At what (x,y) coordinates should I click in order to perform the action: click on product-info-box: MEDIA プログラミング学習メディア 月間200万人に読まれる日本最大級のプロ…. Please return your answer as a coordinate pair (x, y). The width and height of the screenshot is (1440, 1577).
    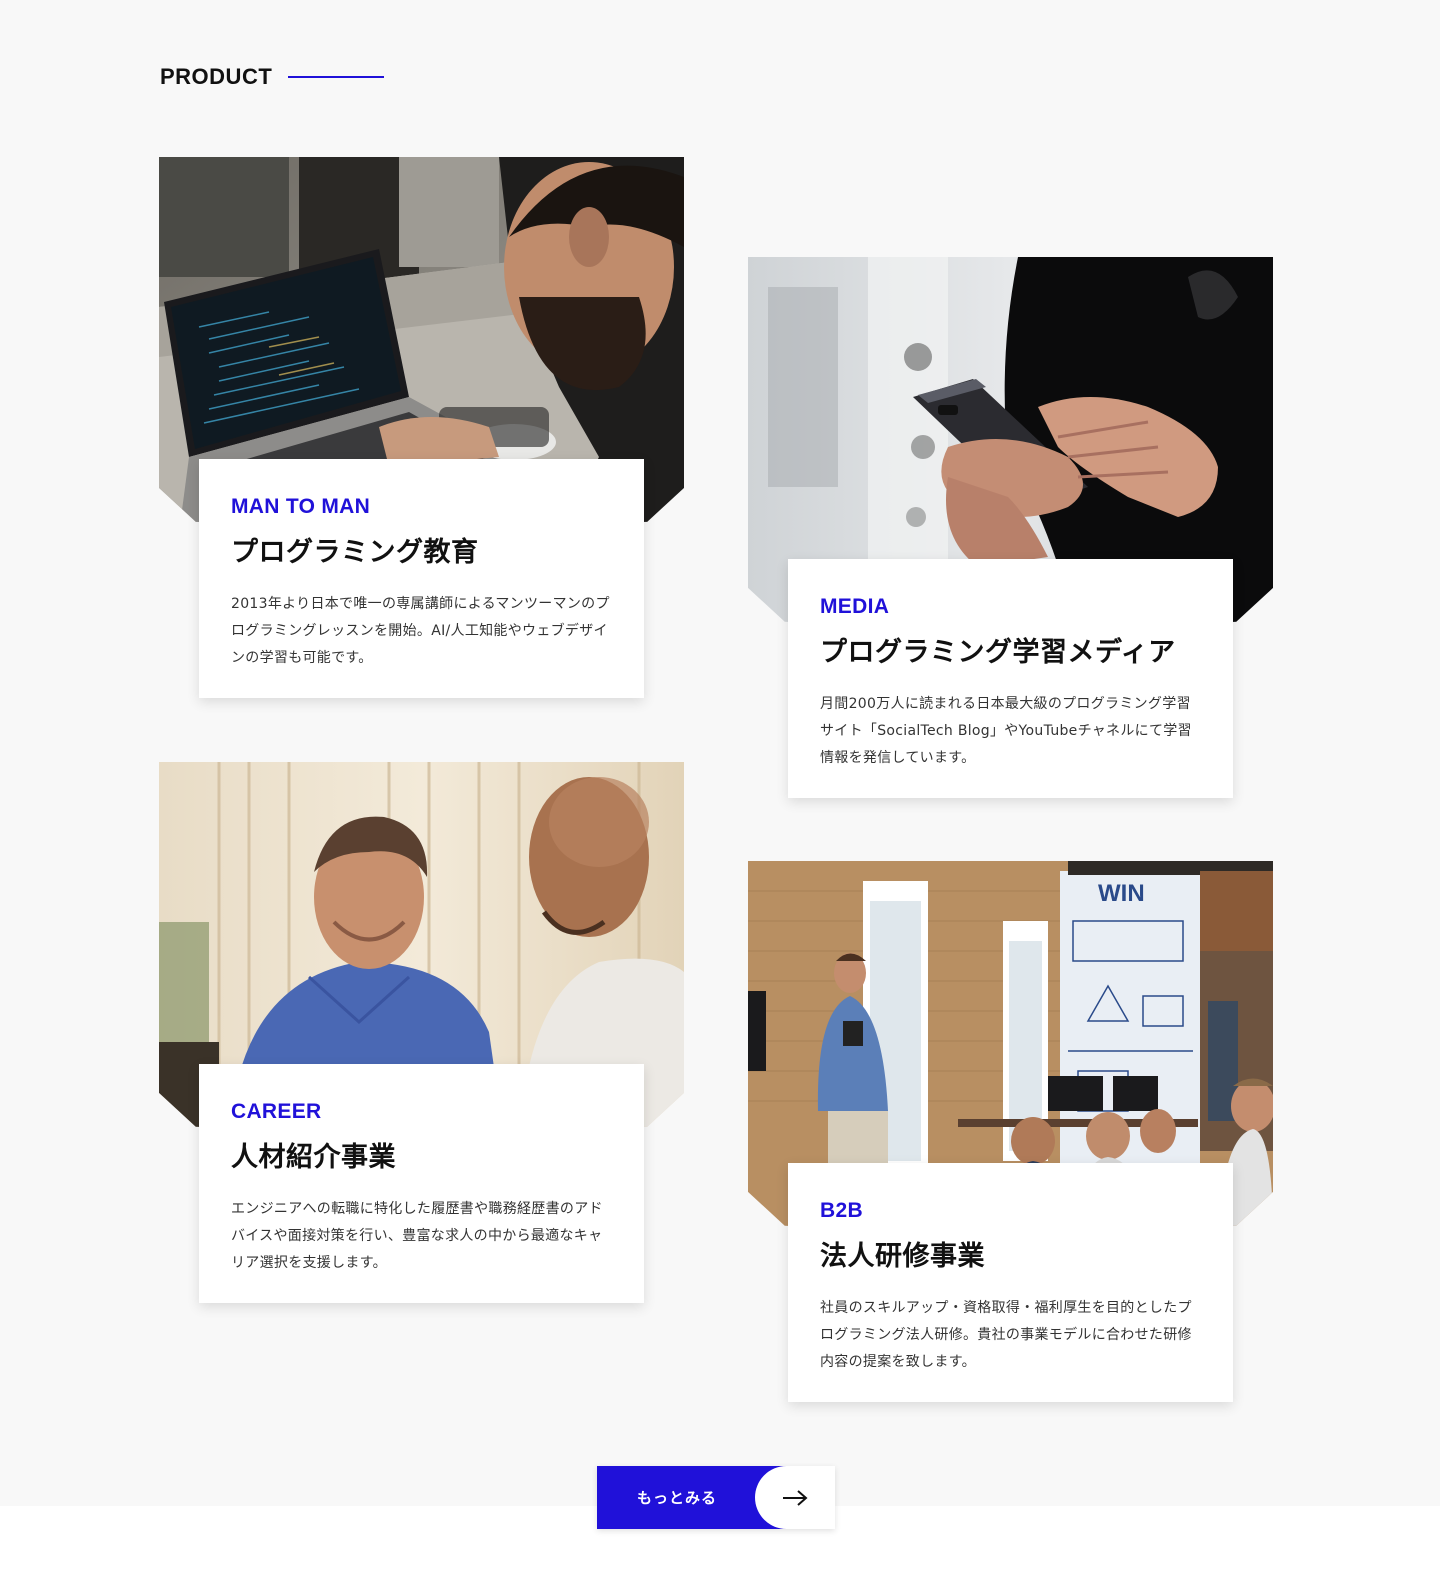
    Looking at the image, I should click on (1010, 678).